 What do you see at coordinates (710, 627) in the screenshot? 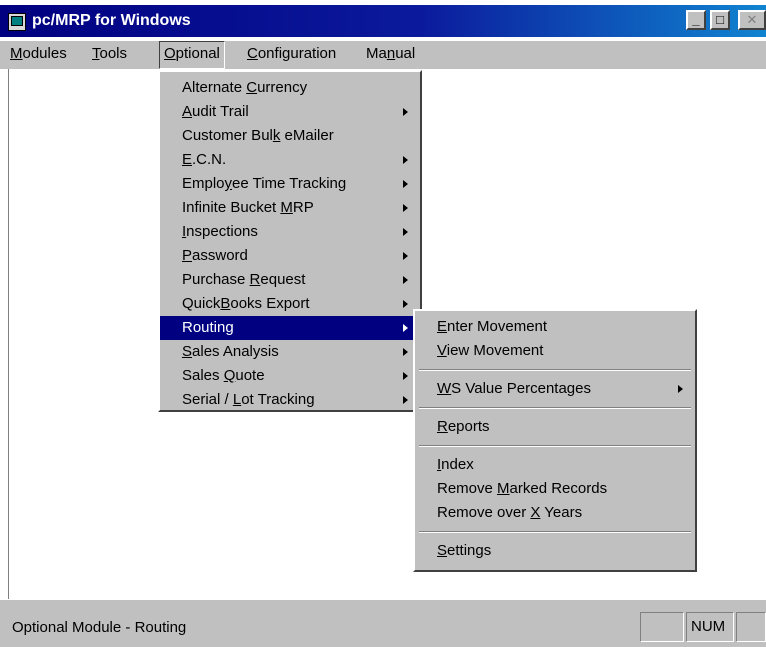
I see `num-lock-indicator: NUM` at bounding box center [710, 627].